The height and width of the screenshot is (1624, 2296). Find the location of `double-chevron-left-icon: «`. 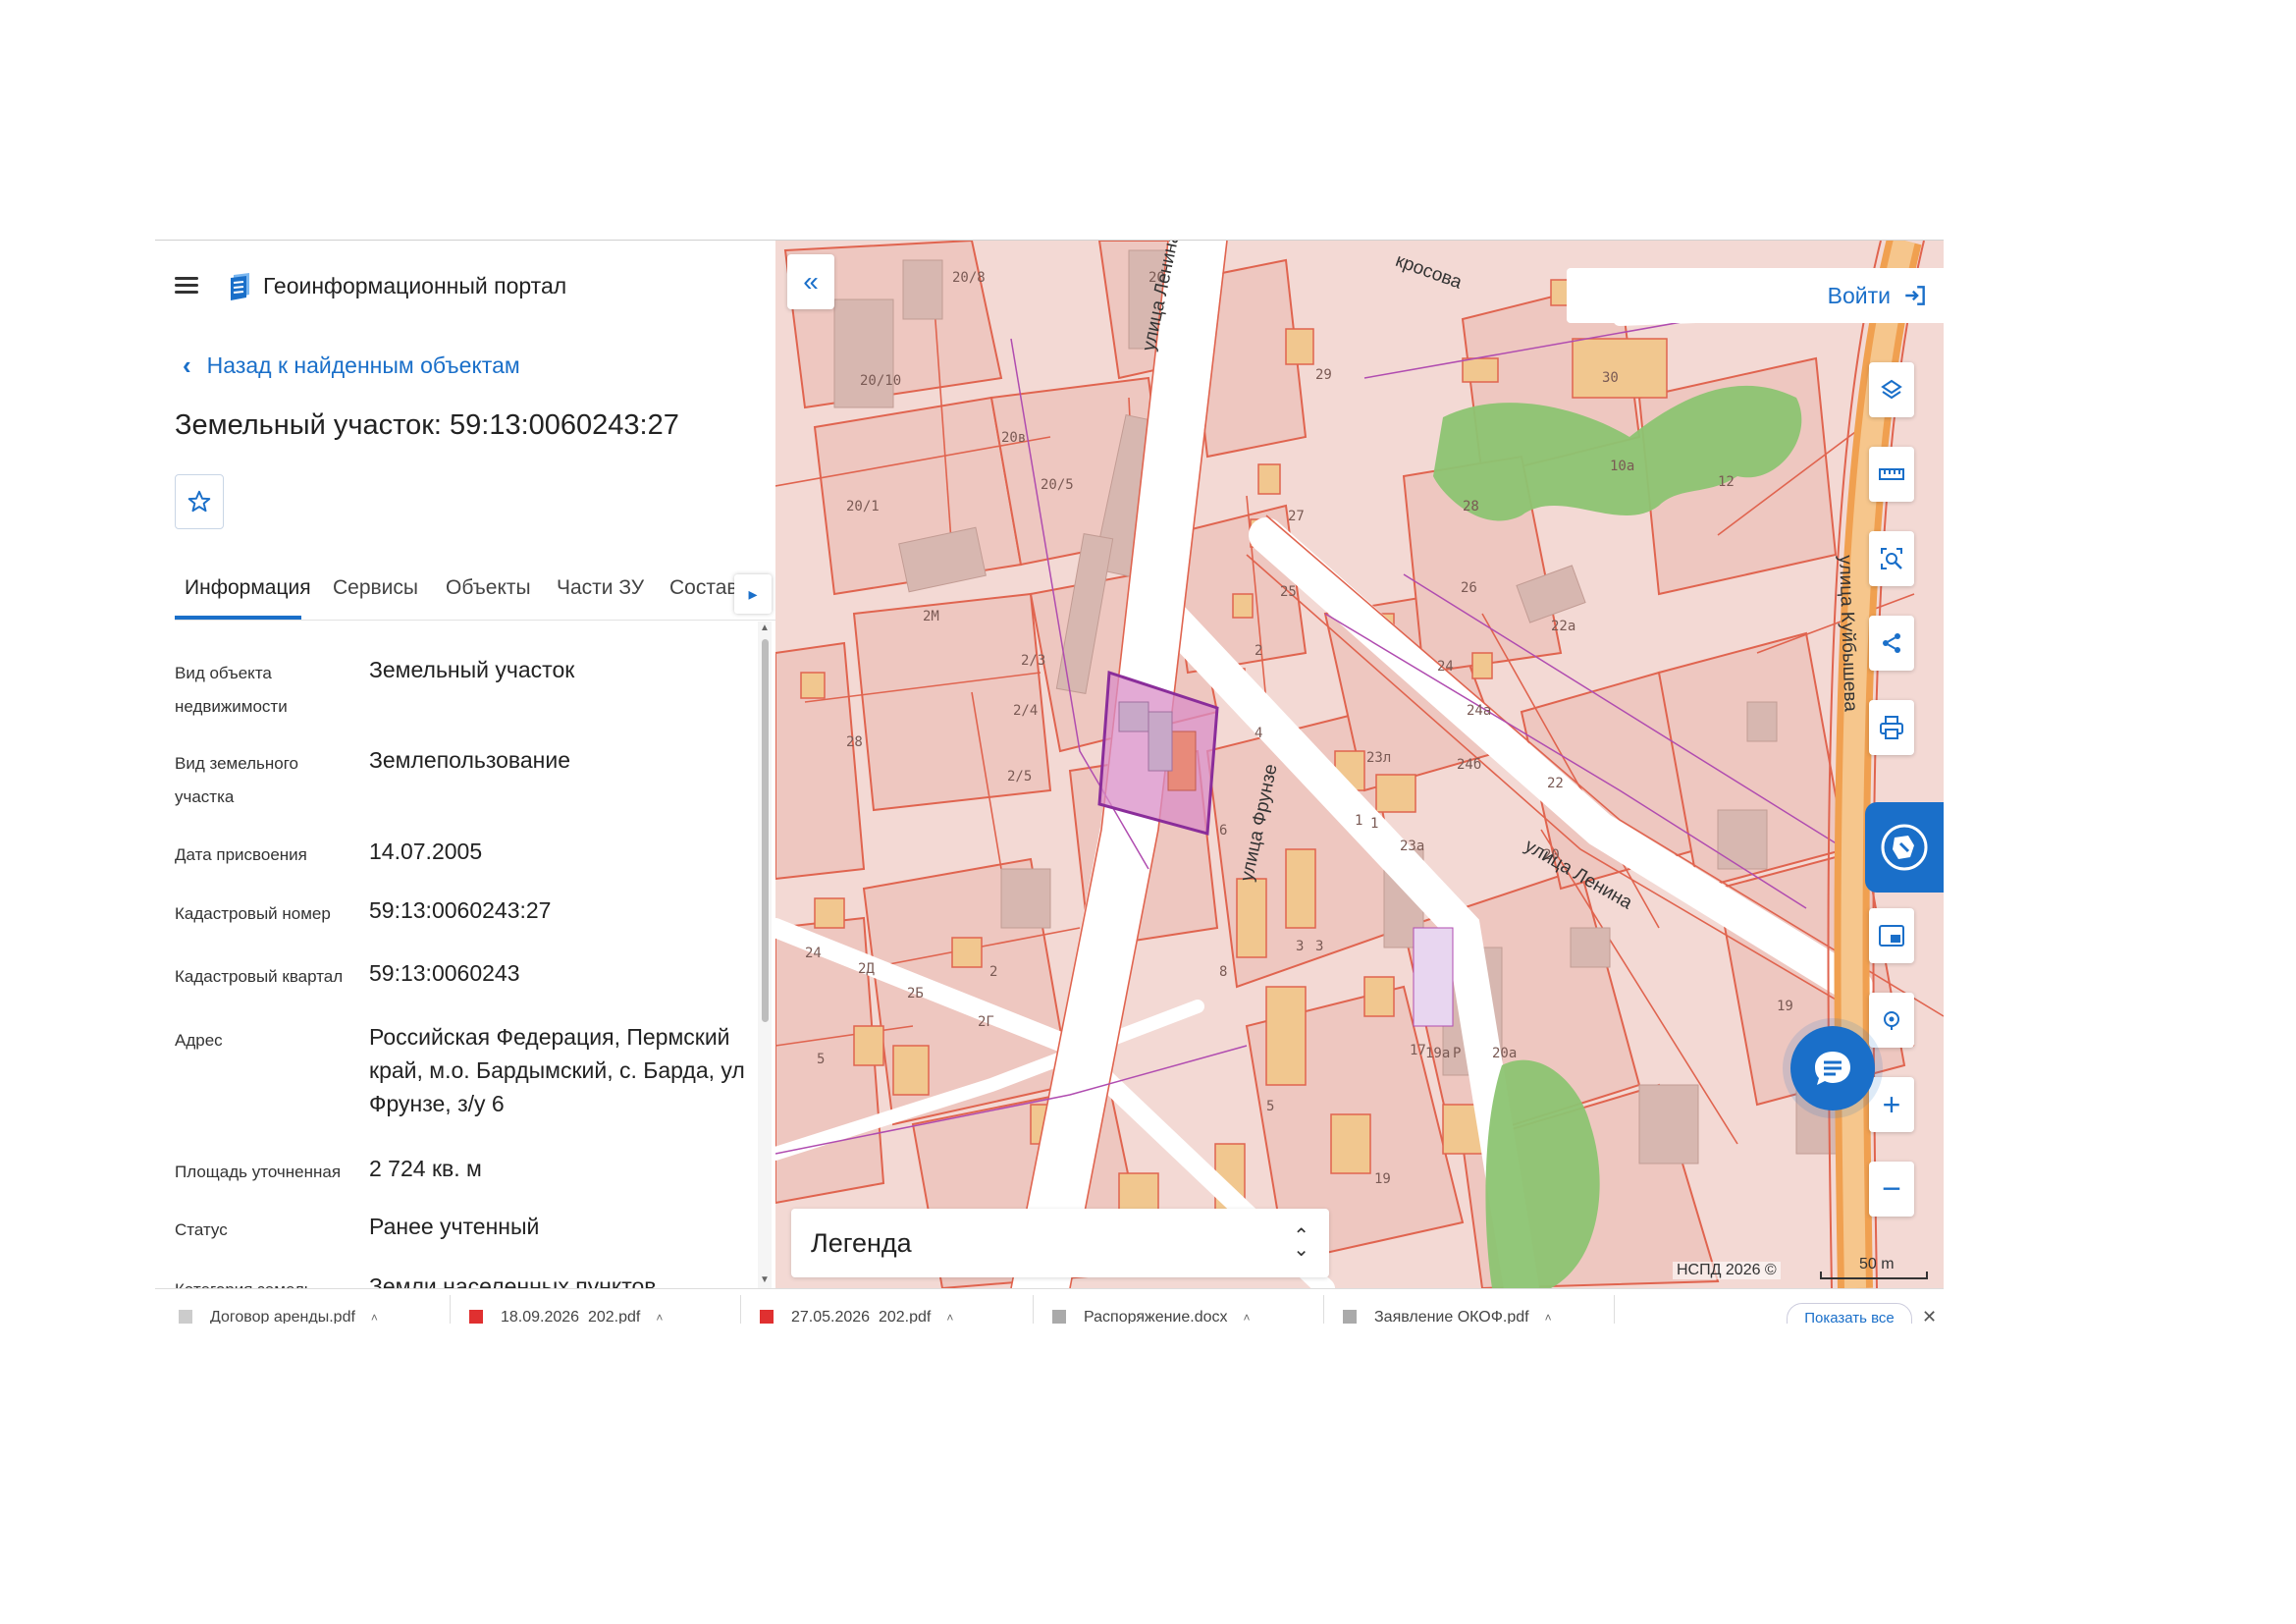

double-chevron-left-icon: « is located at coordinates (811, 281).